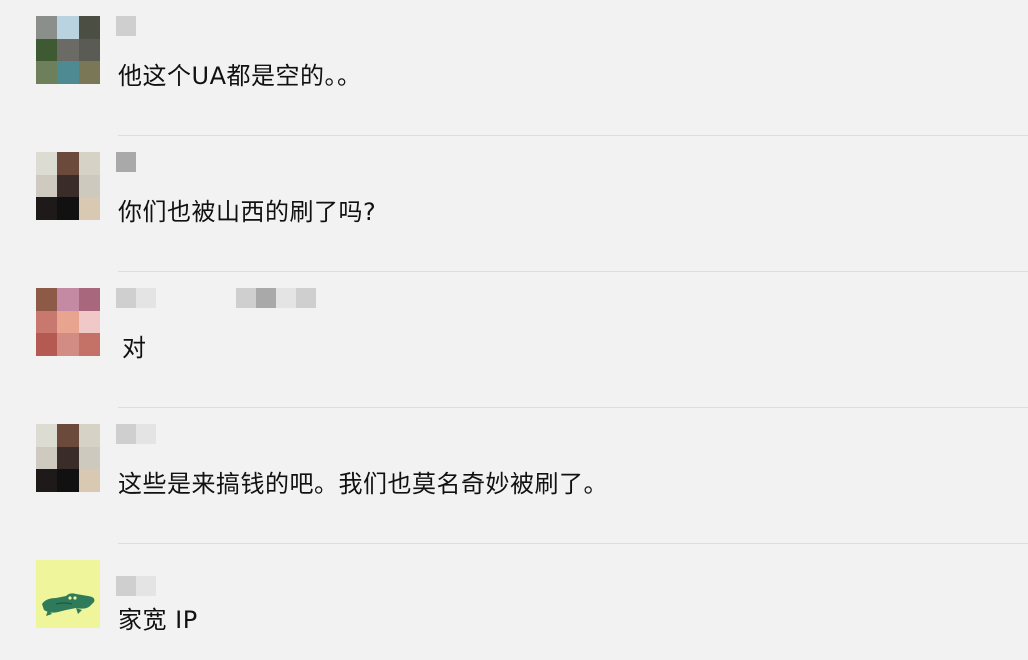 The height and width of the screenshot is (660, 1028). I want to click on message-text: 家宽 IP, so click(158, 620).